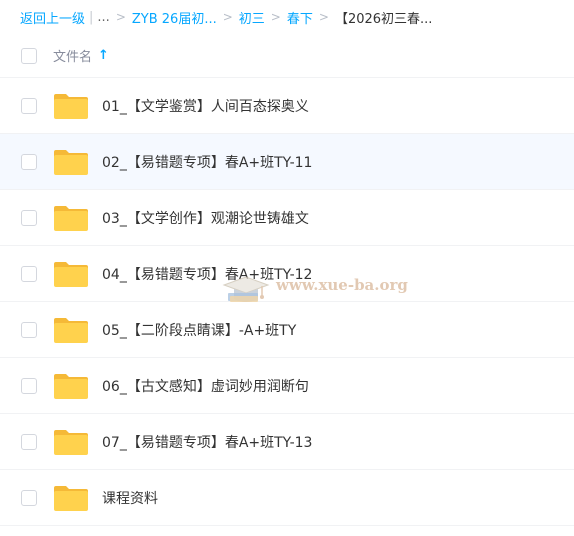 Image resolution: width=574 pixels, height=536 pixels. What do you see at coordinates (103, 55) in the screenshot?
I see `arrow-up-icon: ↑` at bounding box center [103, 55].